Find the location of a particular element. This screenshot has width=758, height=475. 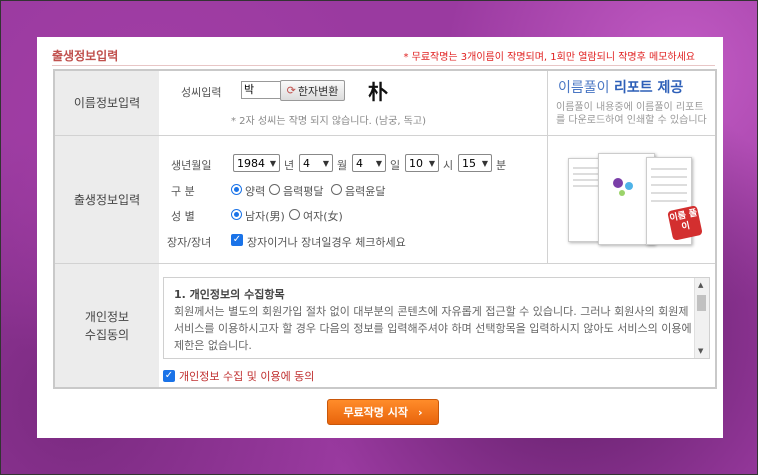

surname-input: 박 is located at coordinates (261, 90).